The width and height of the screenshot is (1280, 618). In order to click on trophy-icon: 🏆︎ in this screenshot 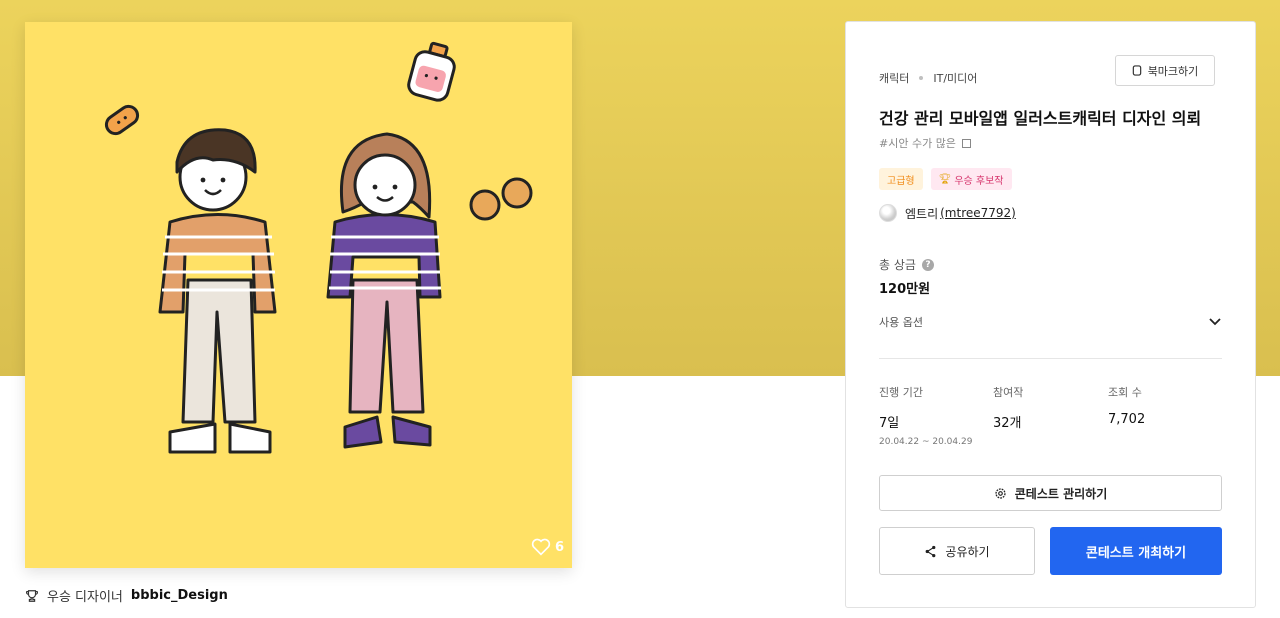, I will do `click(945, 179)`.